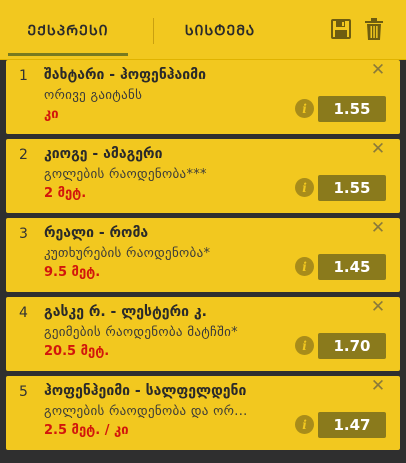 Image resolution: width=406 pixels, height=463 pixels. I want to click on tab-express: ᲔᲥᲡᲞᲠᲔᲡᲘ, so click(68, 30).